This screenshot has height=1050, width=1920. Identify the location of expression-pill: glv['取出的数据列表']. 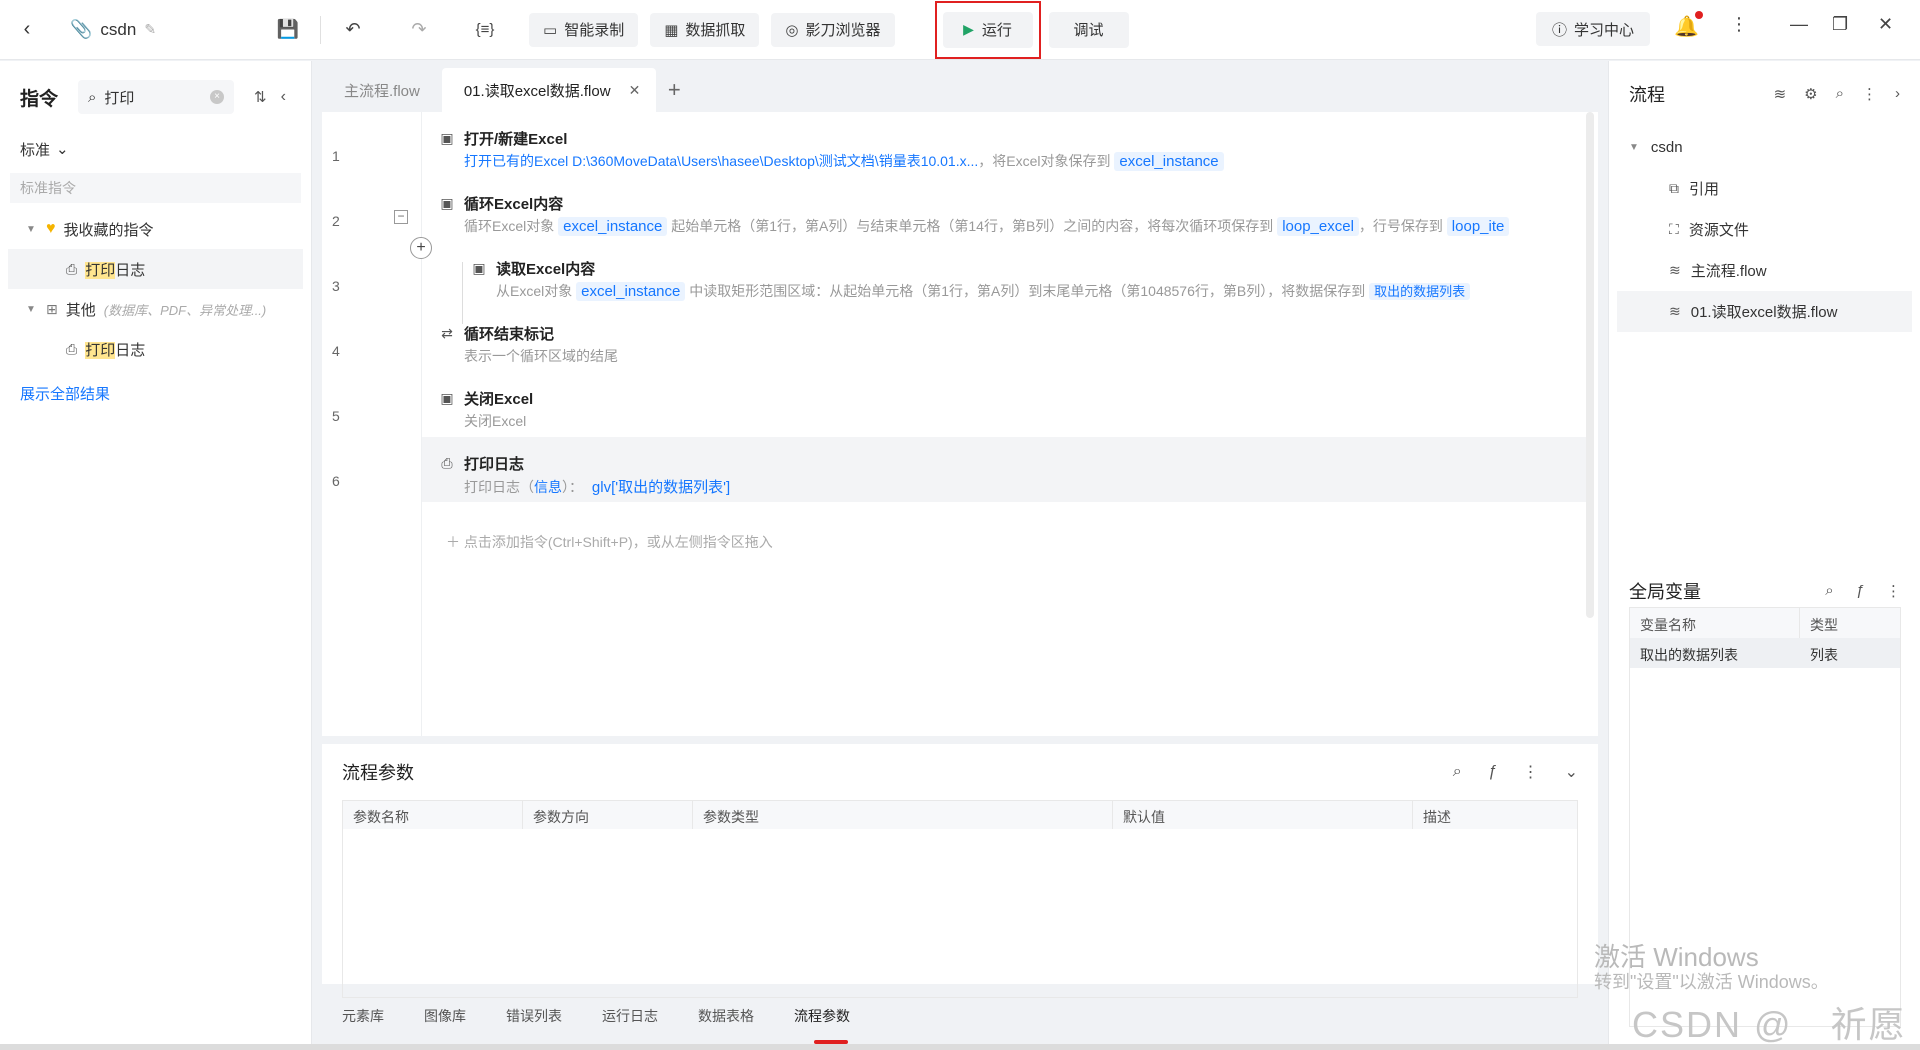
(661, 487).